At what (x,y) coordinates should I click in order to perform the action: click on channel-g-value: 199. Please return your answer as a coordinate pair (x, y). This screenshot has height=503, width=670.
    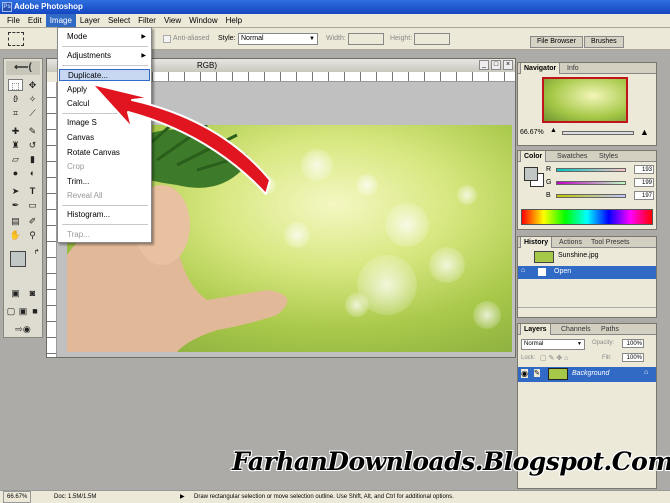
    Looking at the image, I should click on (644, 182).